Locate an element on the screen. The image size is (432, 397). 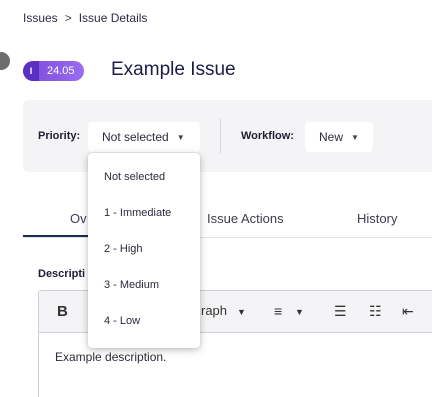
workflow-select: New ▼ is located at coordinates (339, 137).